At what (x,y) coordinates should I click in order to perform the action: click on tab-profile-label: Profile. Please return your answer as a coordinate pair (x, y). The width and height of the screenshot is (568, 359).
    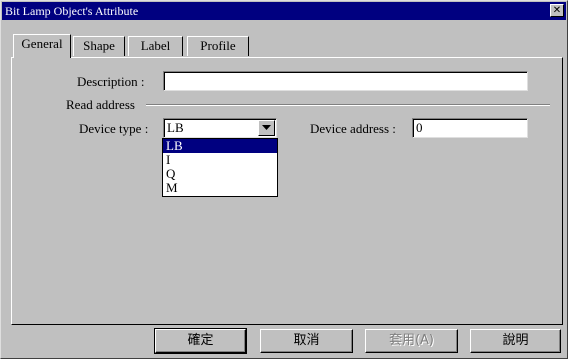
    Looking at the image, I should click on (218, 45).